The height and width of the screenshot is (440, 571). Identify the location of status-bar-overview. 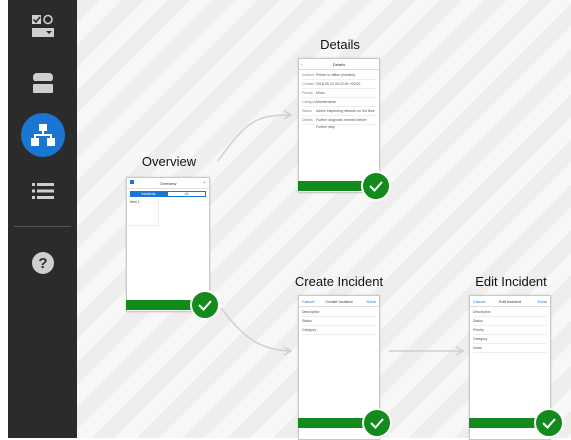
(162, 305).